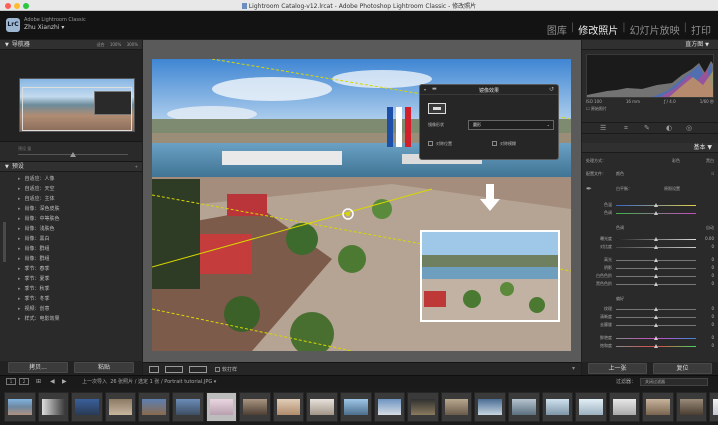 The height and width of the screenshot is (425, 718). What do you see at coordinates (650, 247) in the screenshot?
I see `contrast-slider: 对比度 0` at bounding box center [650, 247].